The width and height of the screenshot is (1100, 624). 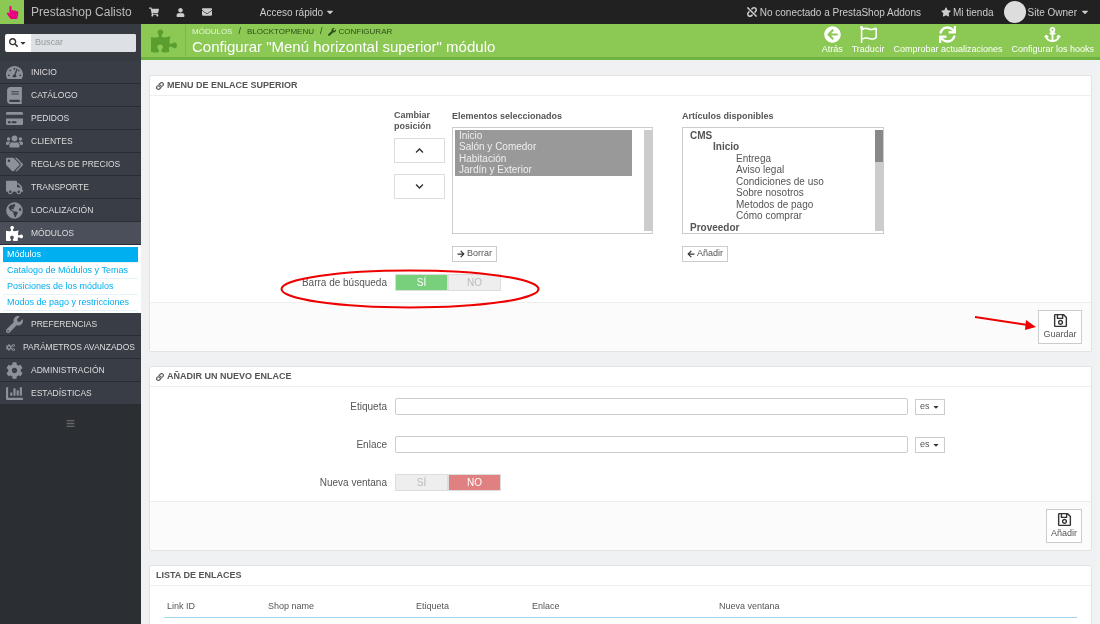 What do you see at coordinates (365, 31) in the screenshot?
I see `breadcrumb-item: CONFIGURAR` at bounding box center [365, 31].